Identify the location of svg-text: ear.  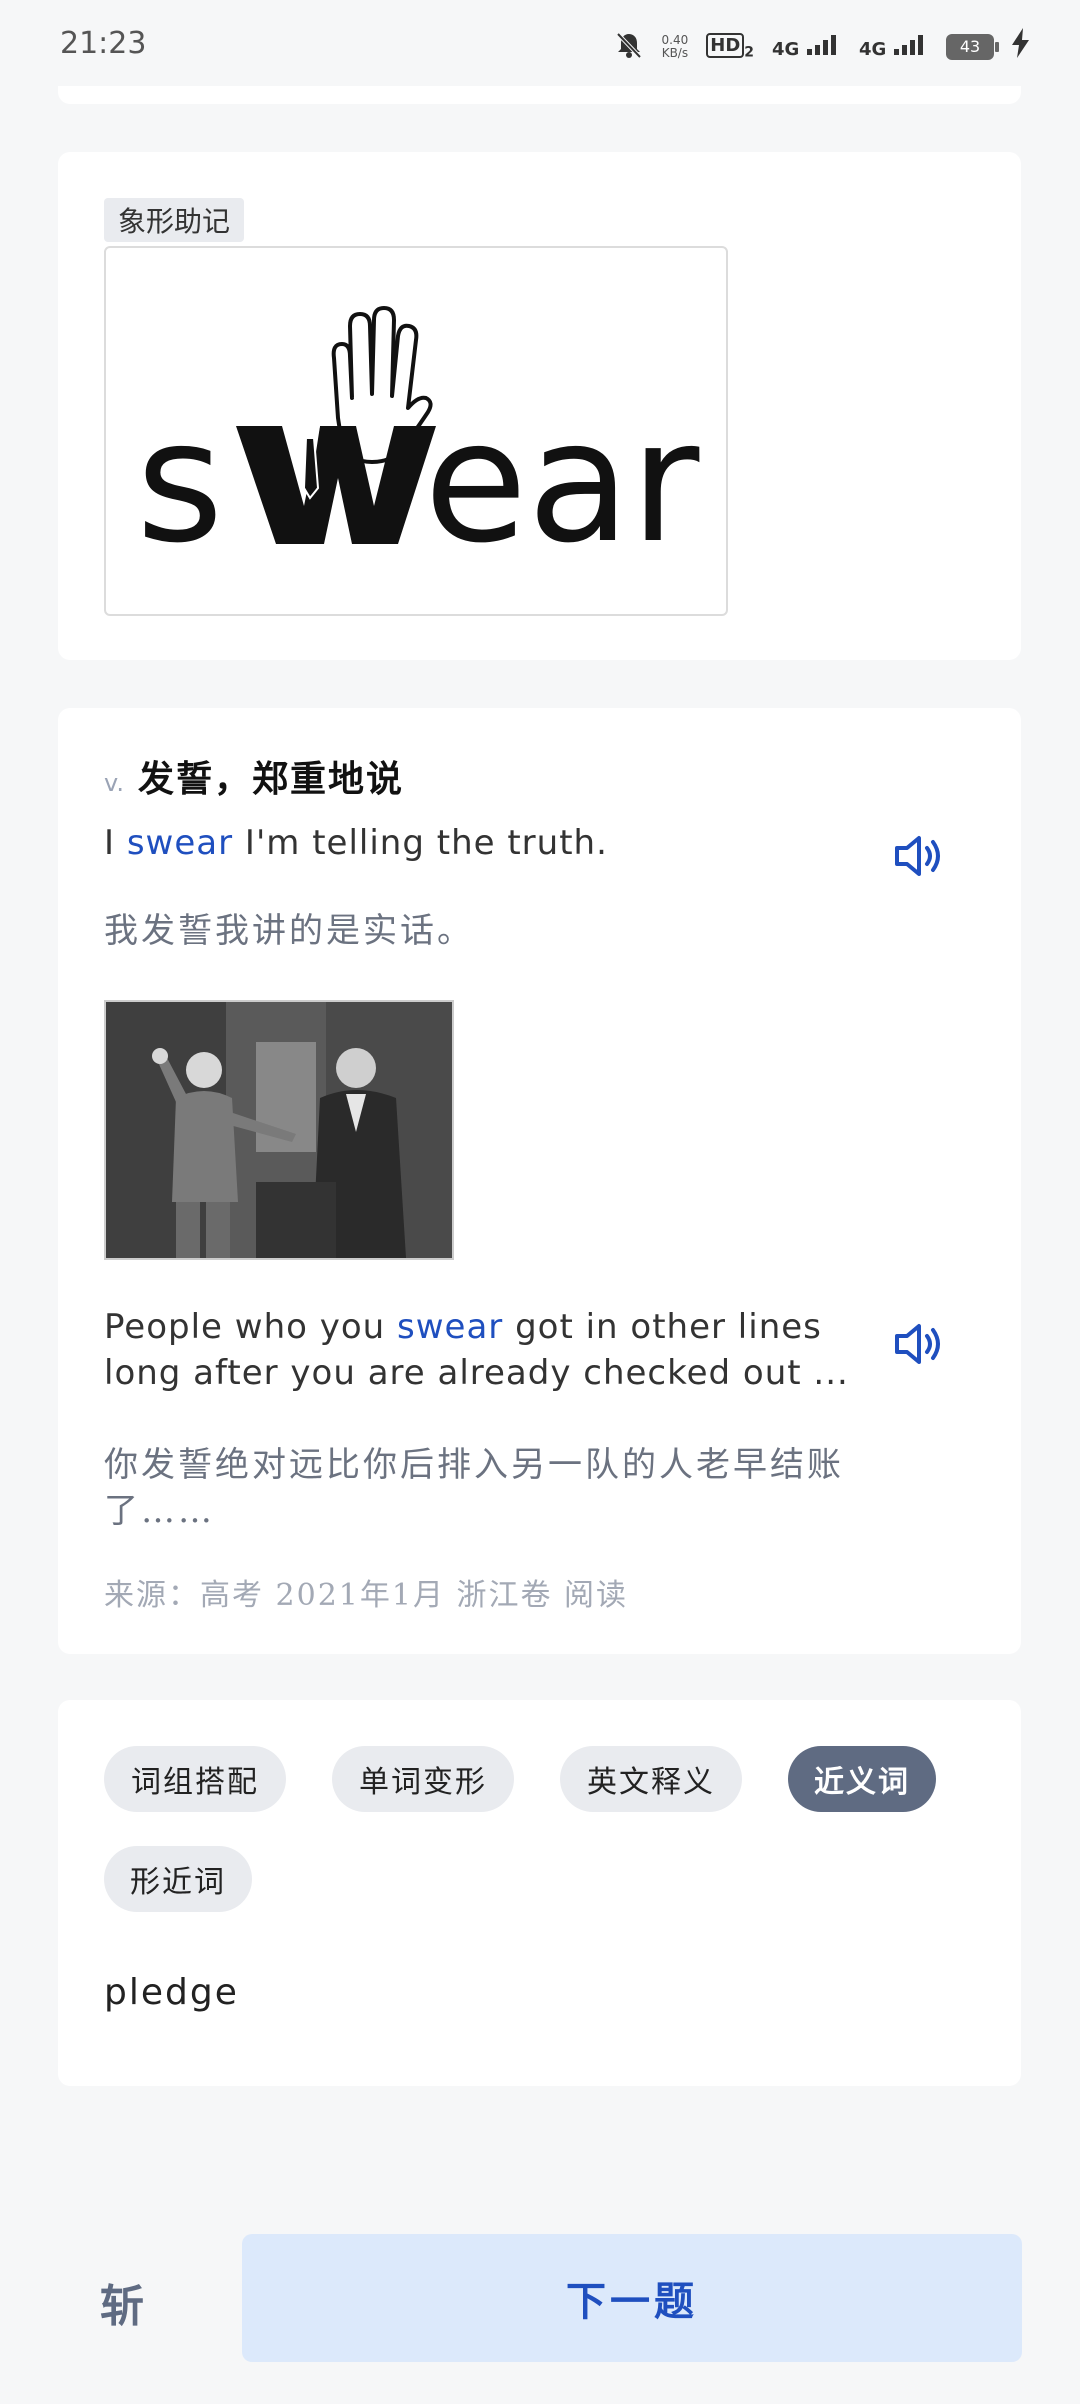
(562, 482).